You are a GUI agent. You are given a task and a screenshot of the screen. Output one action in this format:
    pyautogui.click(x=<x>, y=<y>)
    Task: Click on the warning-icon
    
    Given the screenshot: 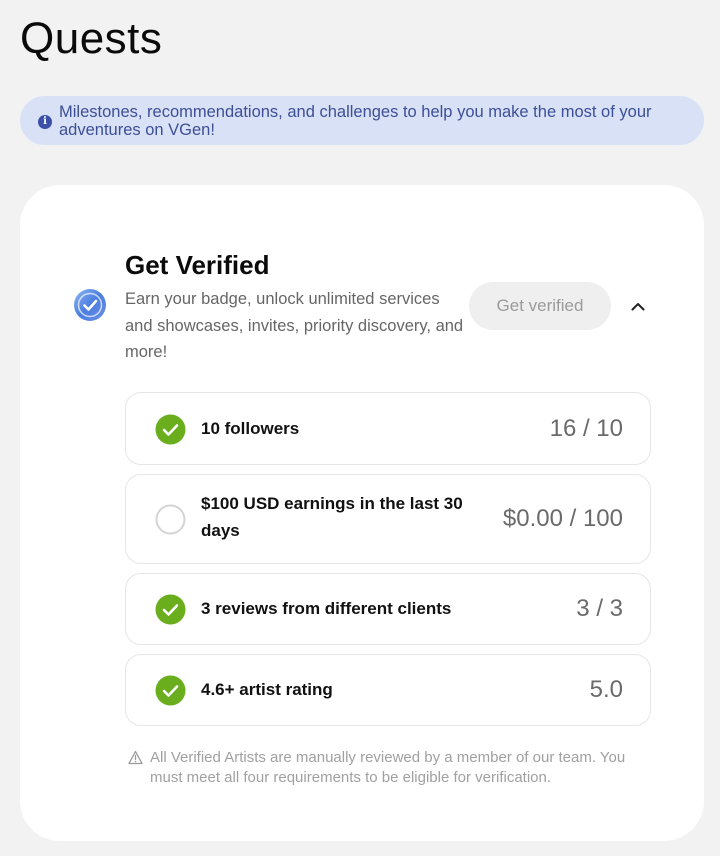 What is the action you would take?
    pyautogui.click(x=135, y=757)
    